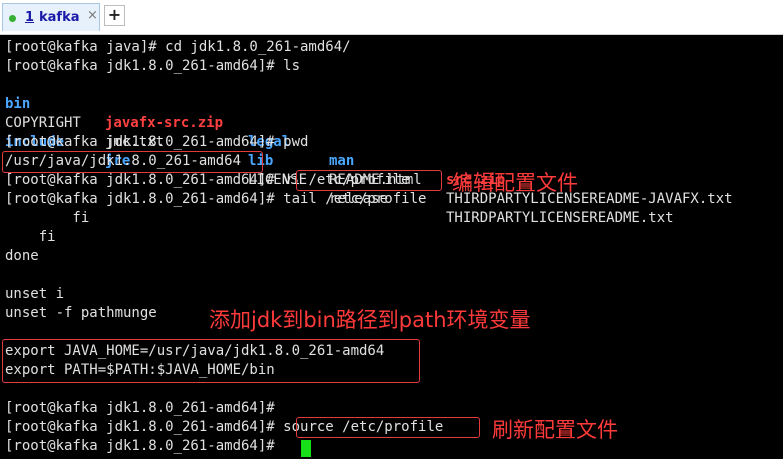 The height and width of the screenshot is (459, 783). What do you see at coordinates (306, 448) in the screenshot?
I see `cursor` at bounding box center [306, 448].